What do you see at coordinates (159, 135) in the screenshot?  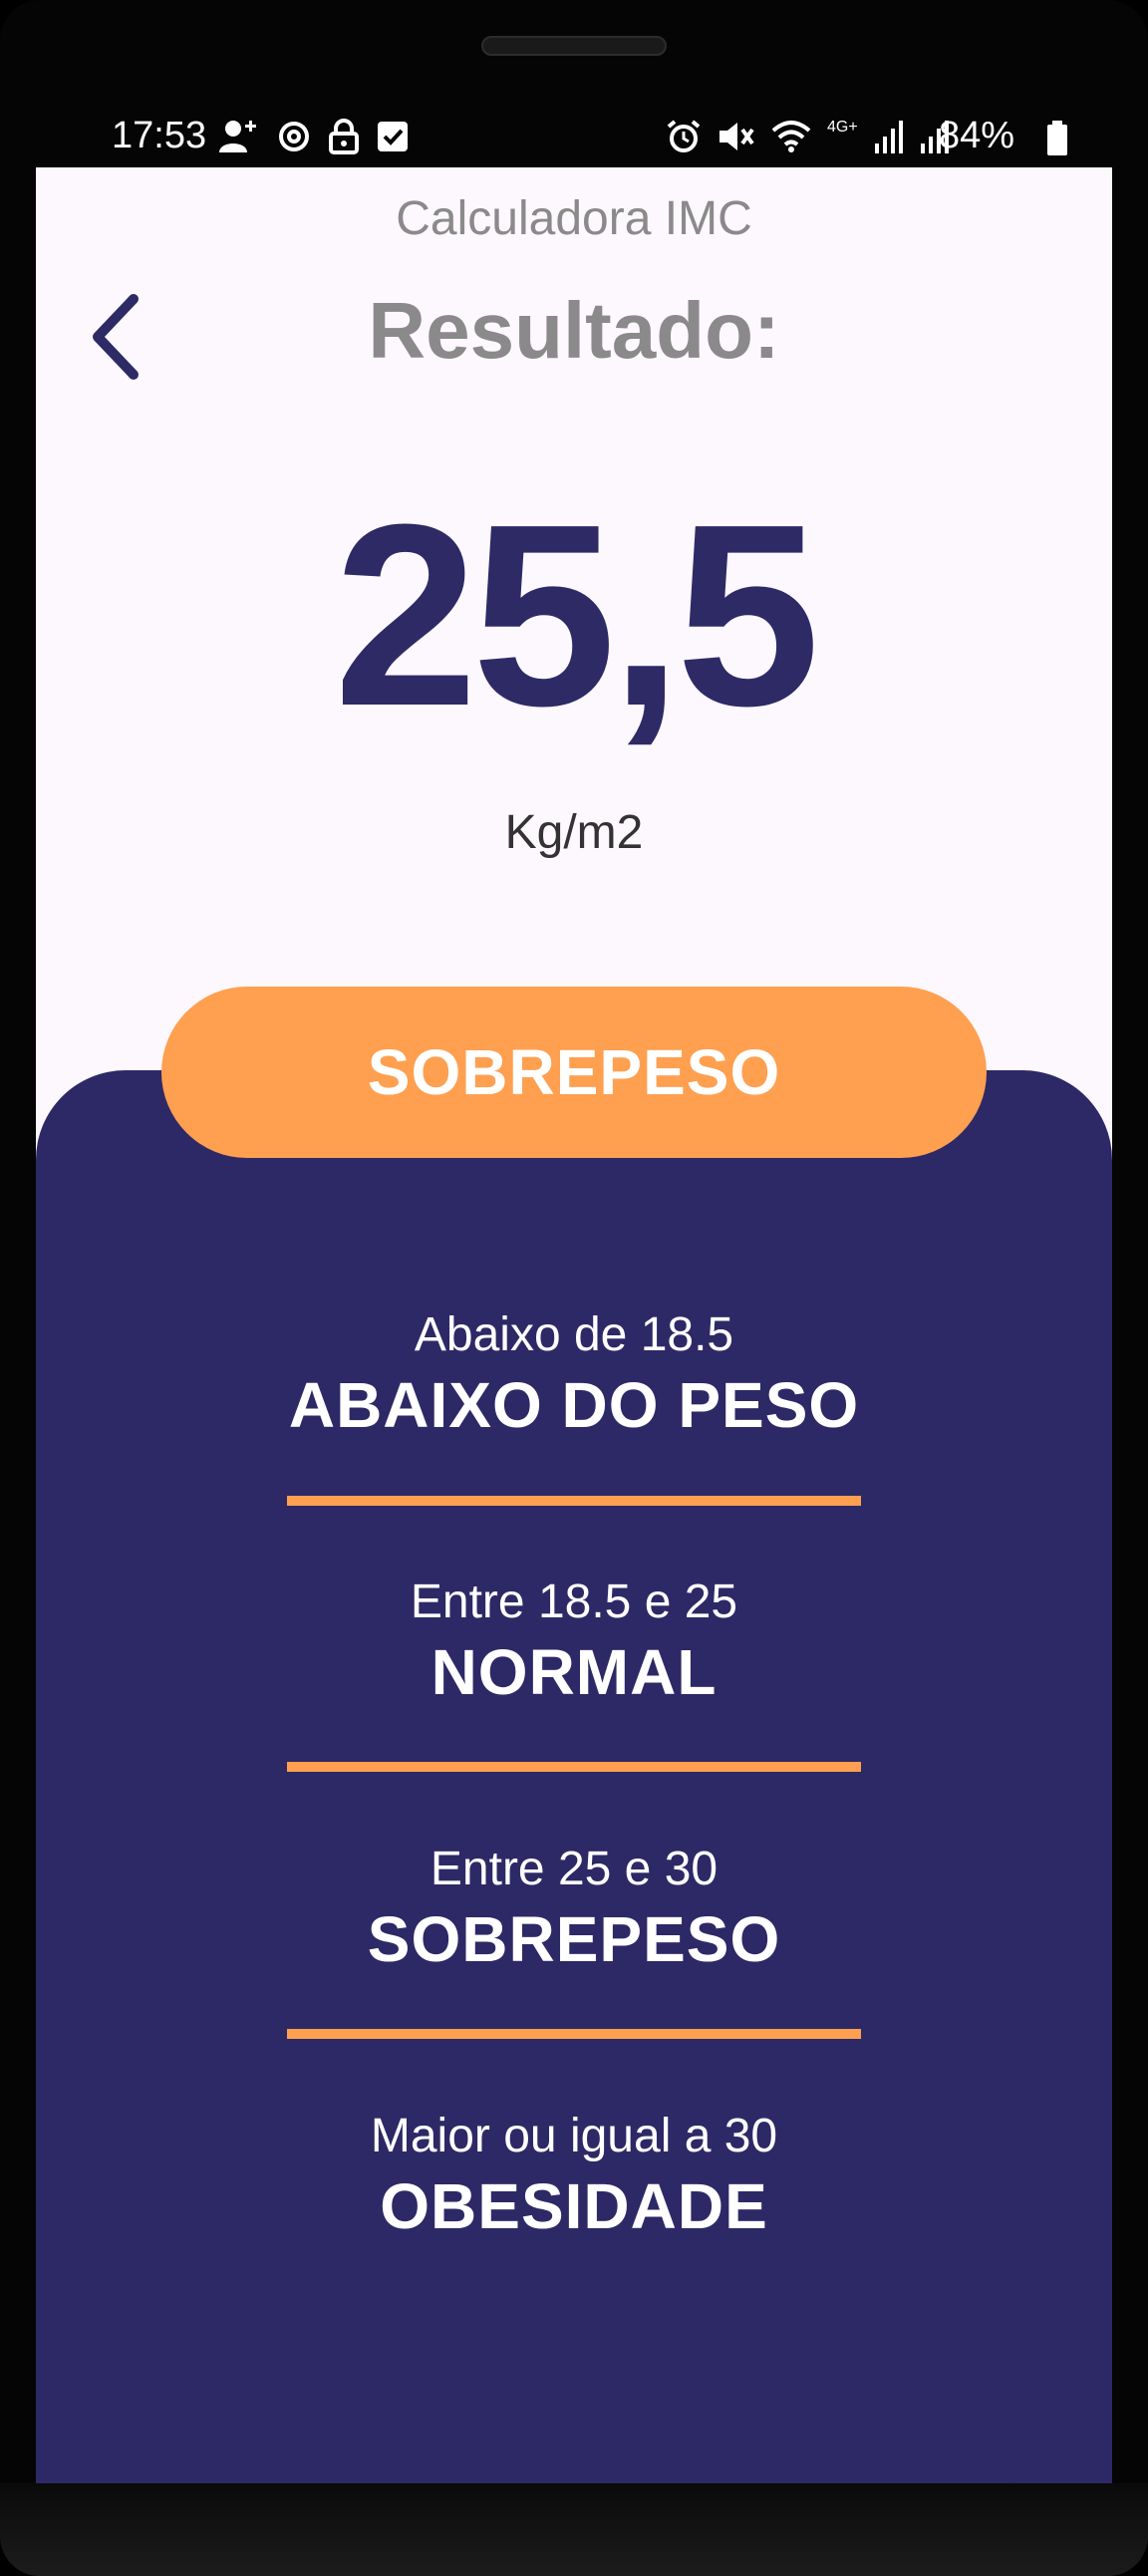 I see `status-time: 17:53` at bounding box center [159, 135].